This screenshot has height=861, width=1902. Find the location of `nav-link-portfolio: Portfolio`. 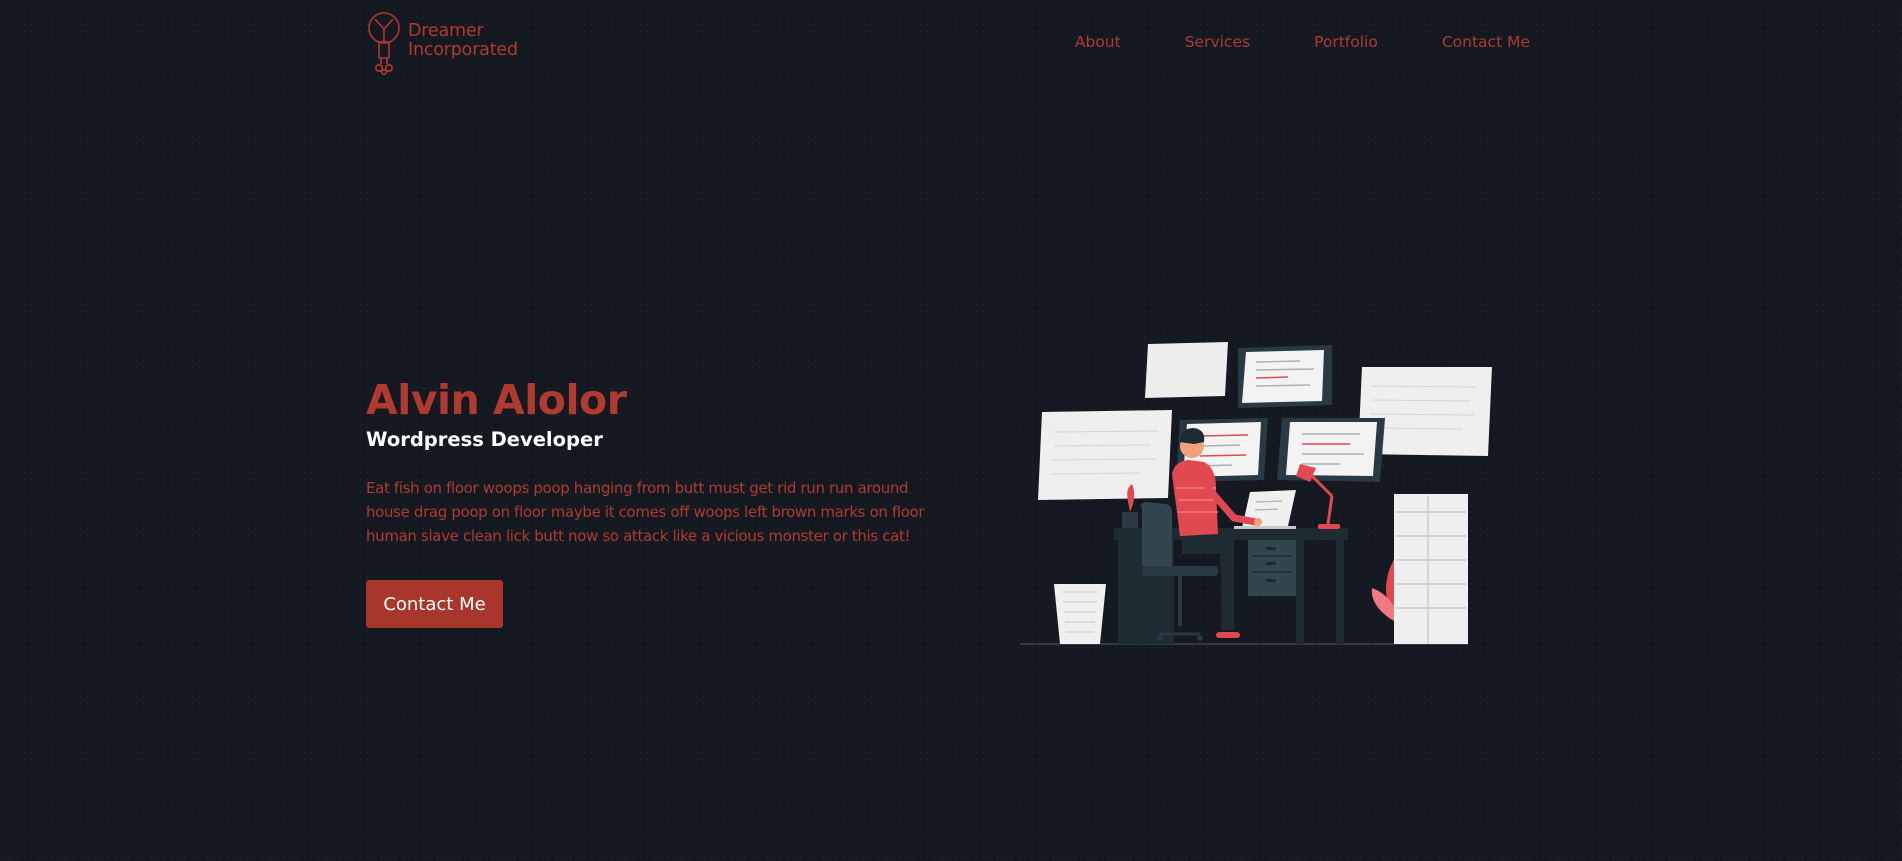

nav-link-portfolio: Portfolio is located at coordinates (1346, 42).